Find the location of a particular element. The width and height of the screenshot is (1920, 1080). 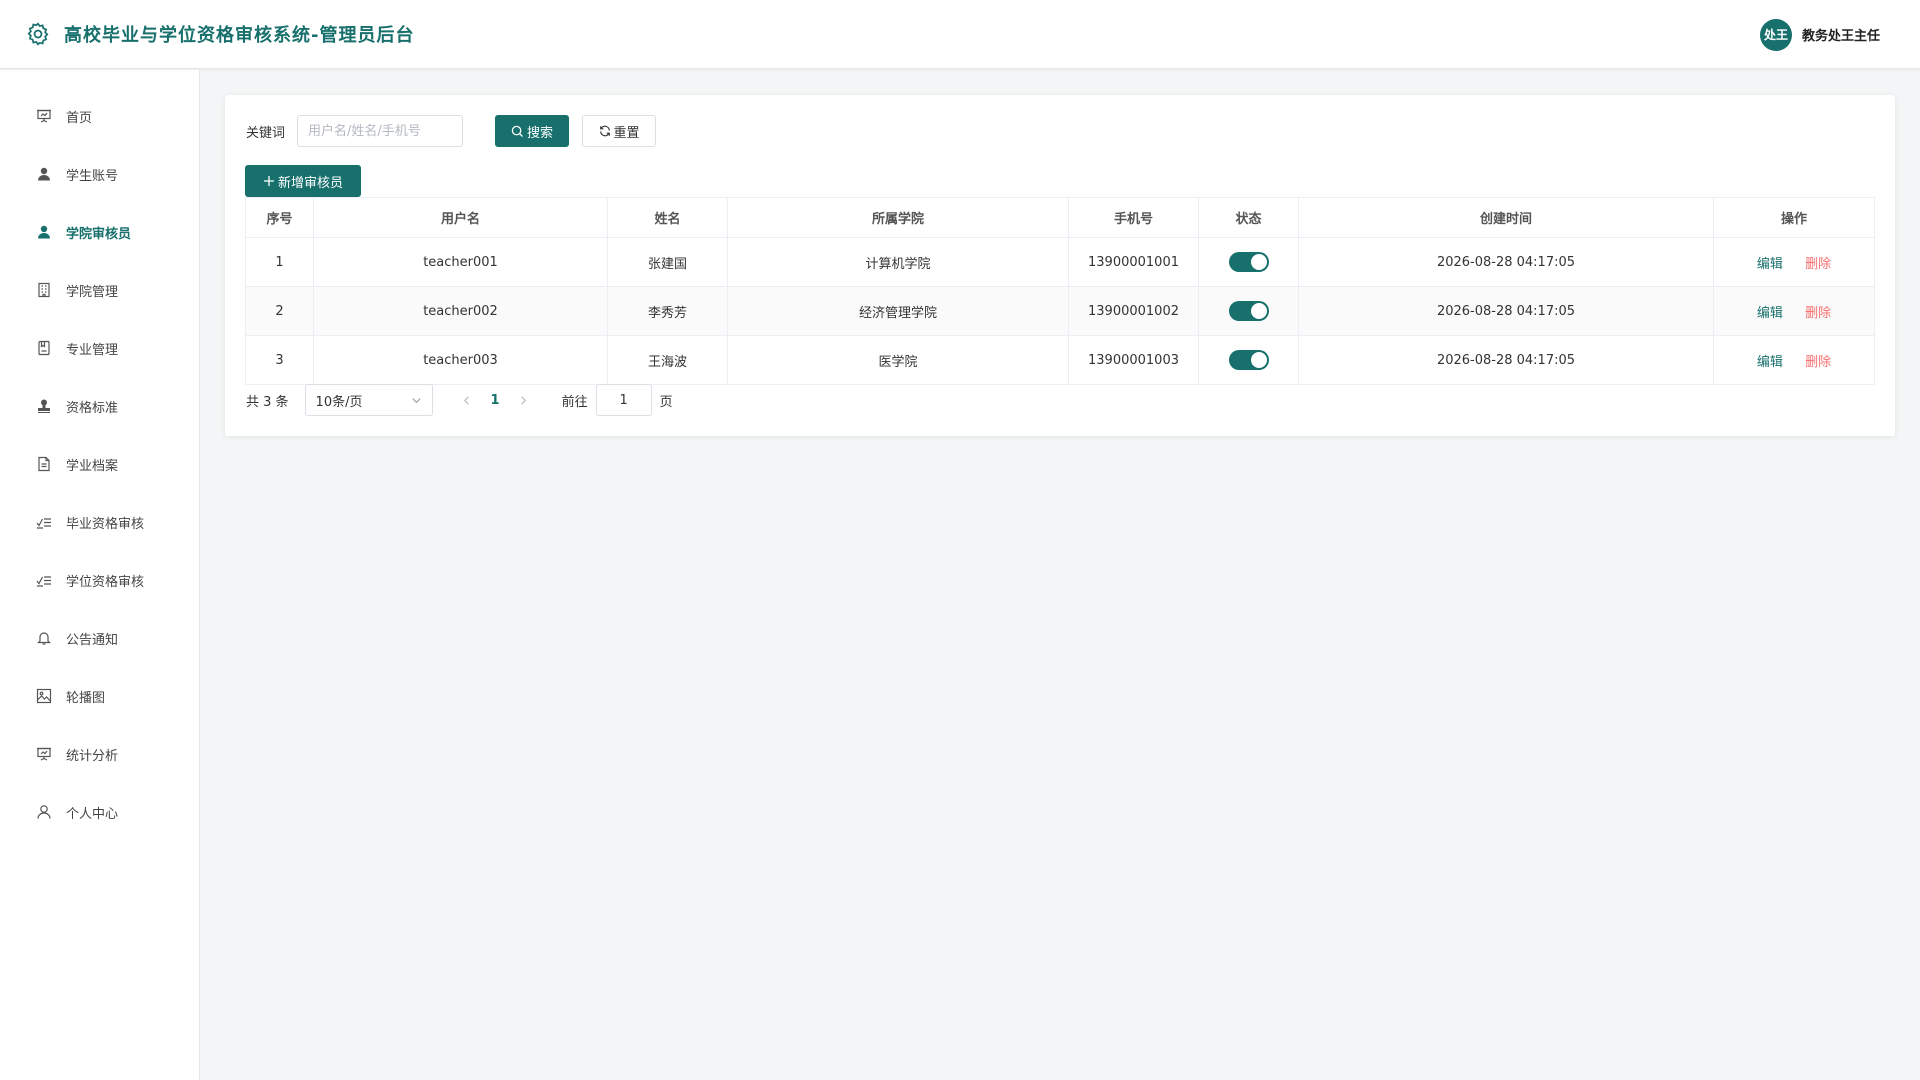

cell-name: 张建国 is located at coordinates (667, 262).